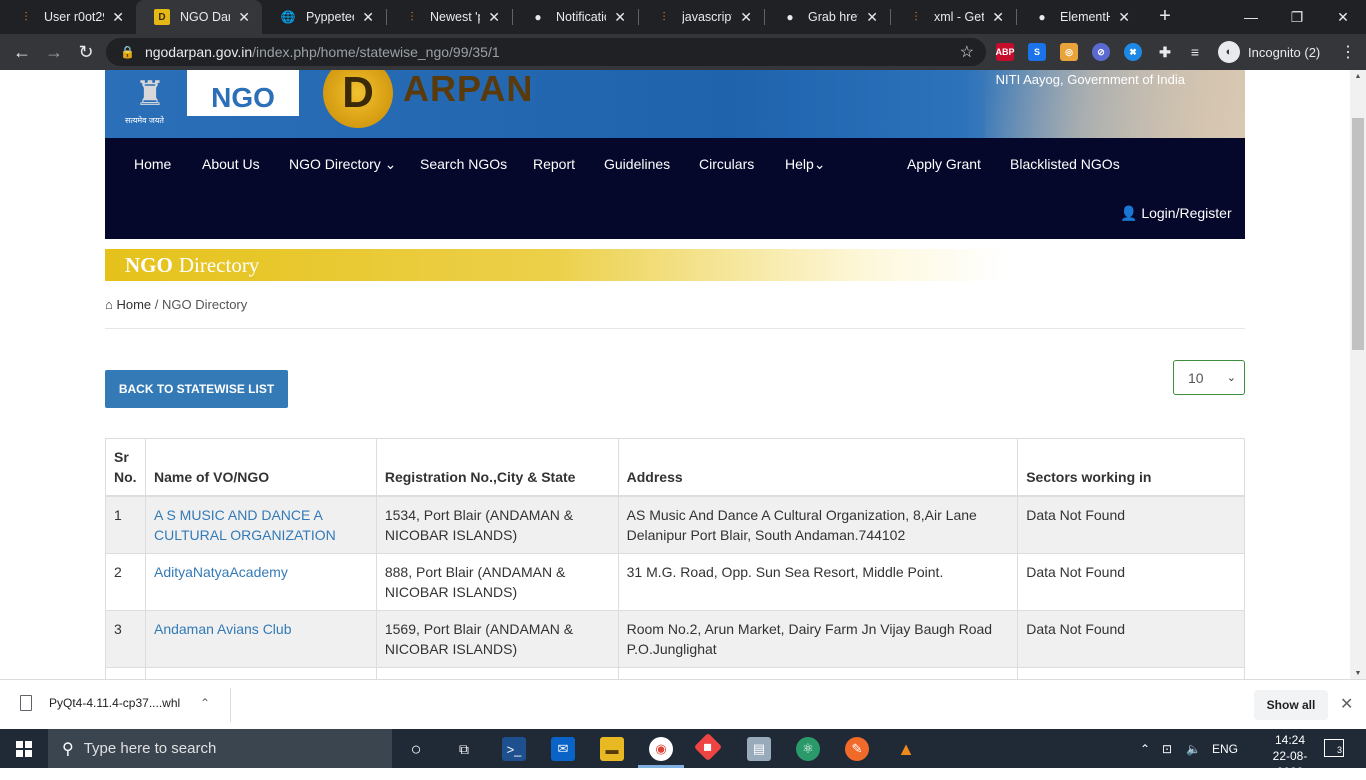 The height and width of the screenshot is (780, 1366). Describe the element at coordinates (133, 304) in the screenshot. I see `breadcrumb-home-link: Home` at that location.